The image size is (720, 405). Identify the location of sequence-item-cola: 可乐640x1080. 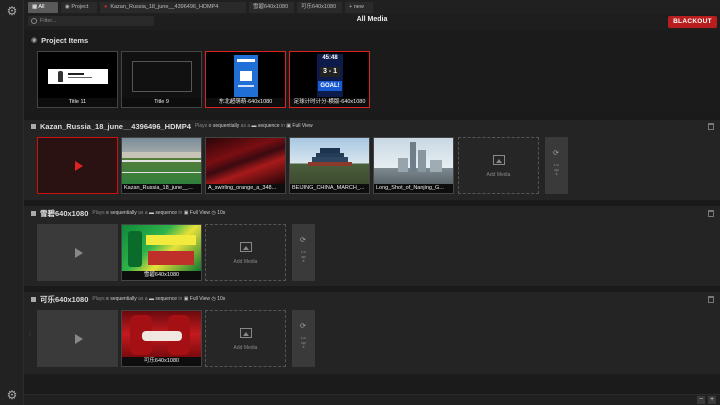
(161, 338).